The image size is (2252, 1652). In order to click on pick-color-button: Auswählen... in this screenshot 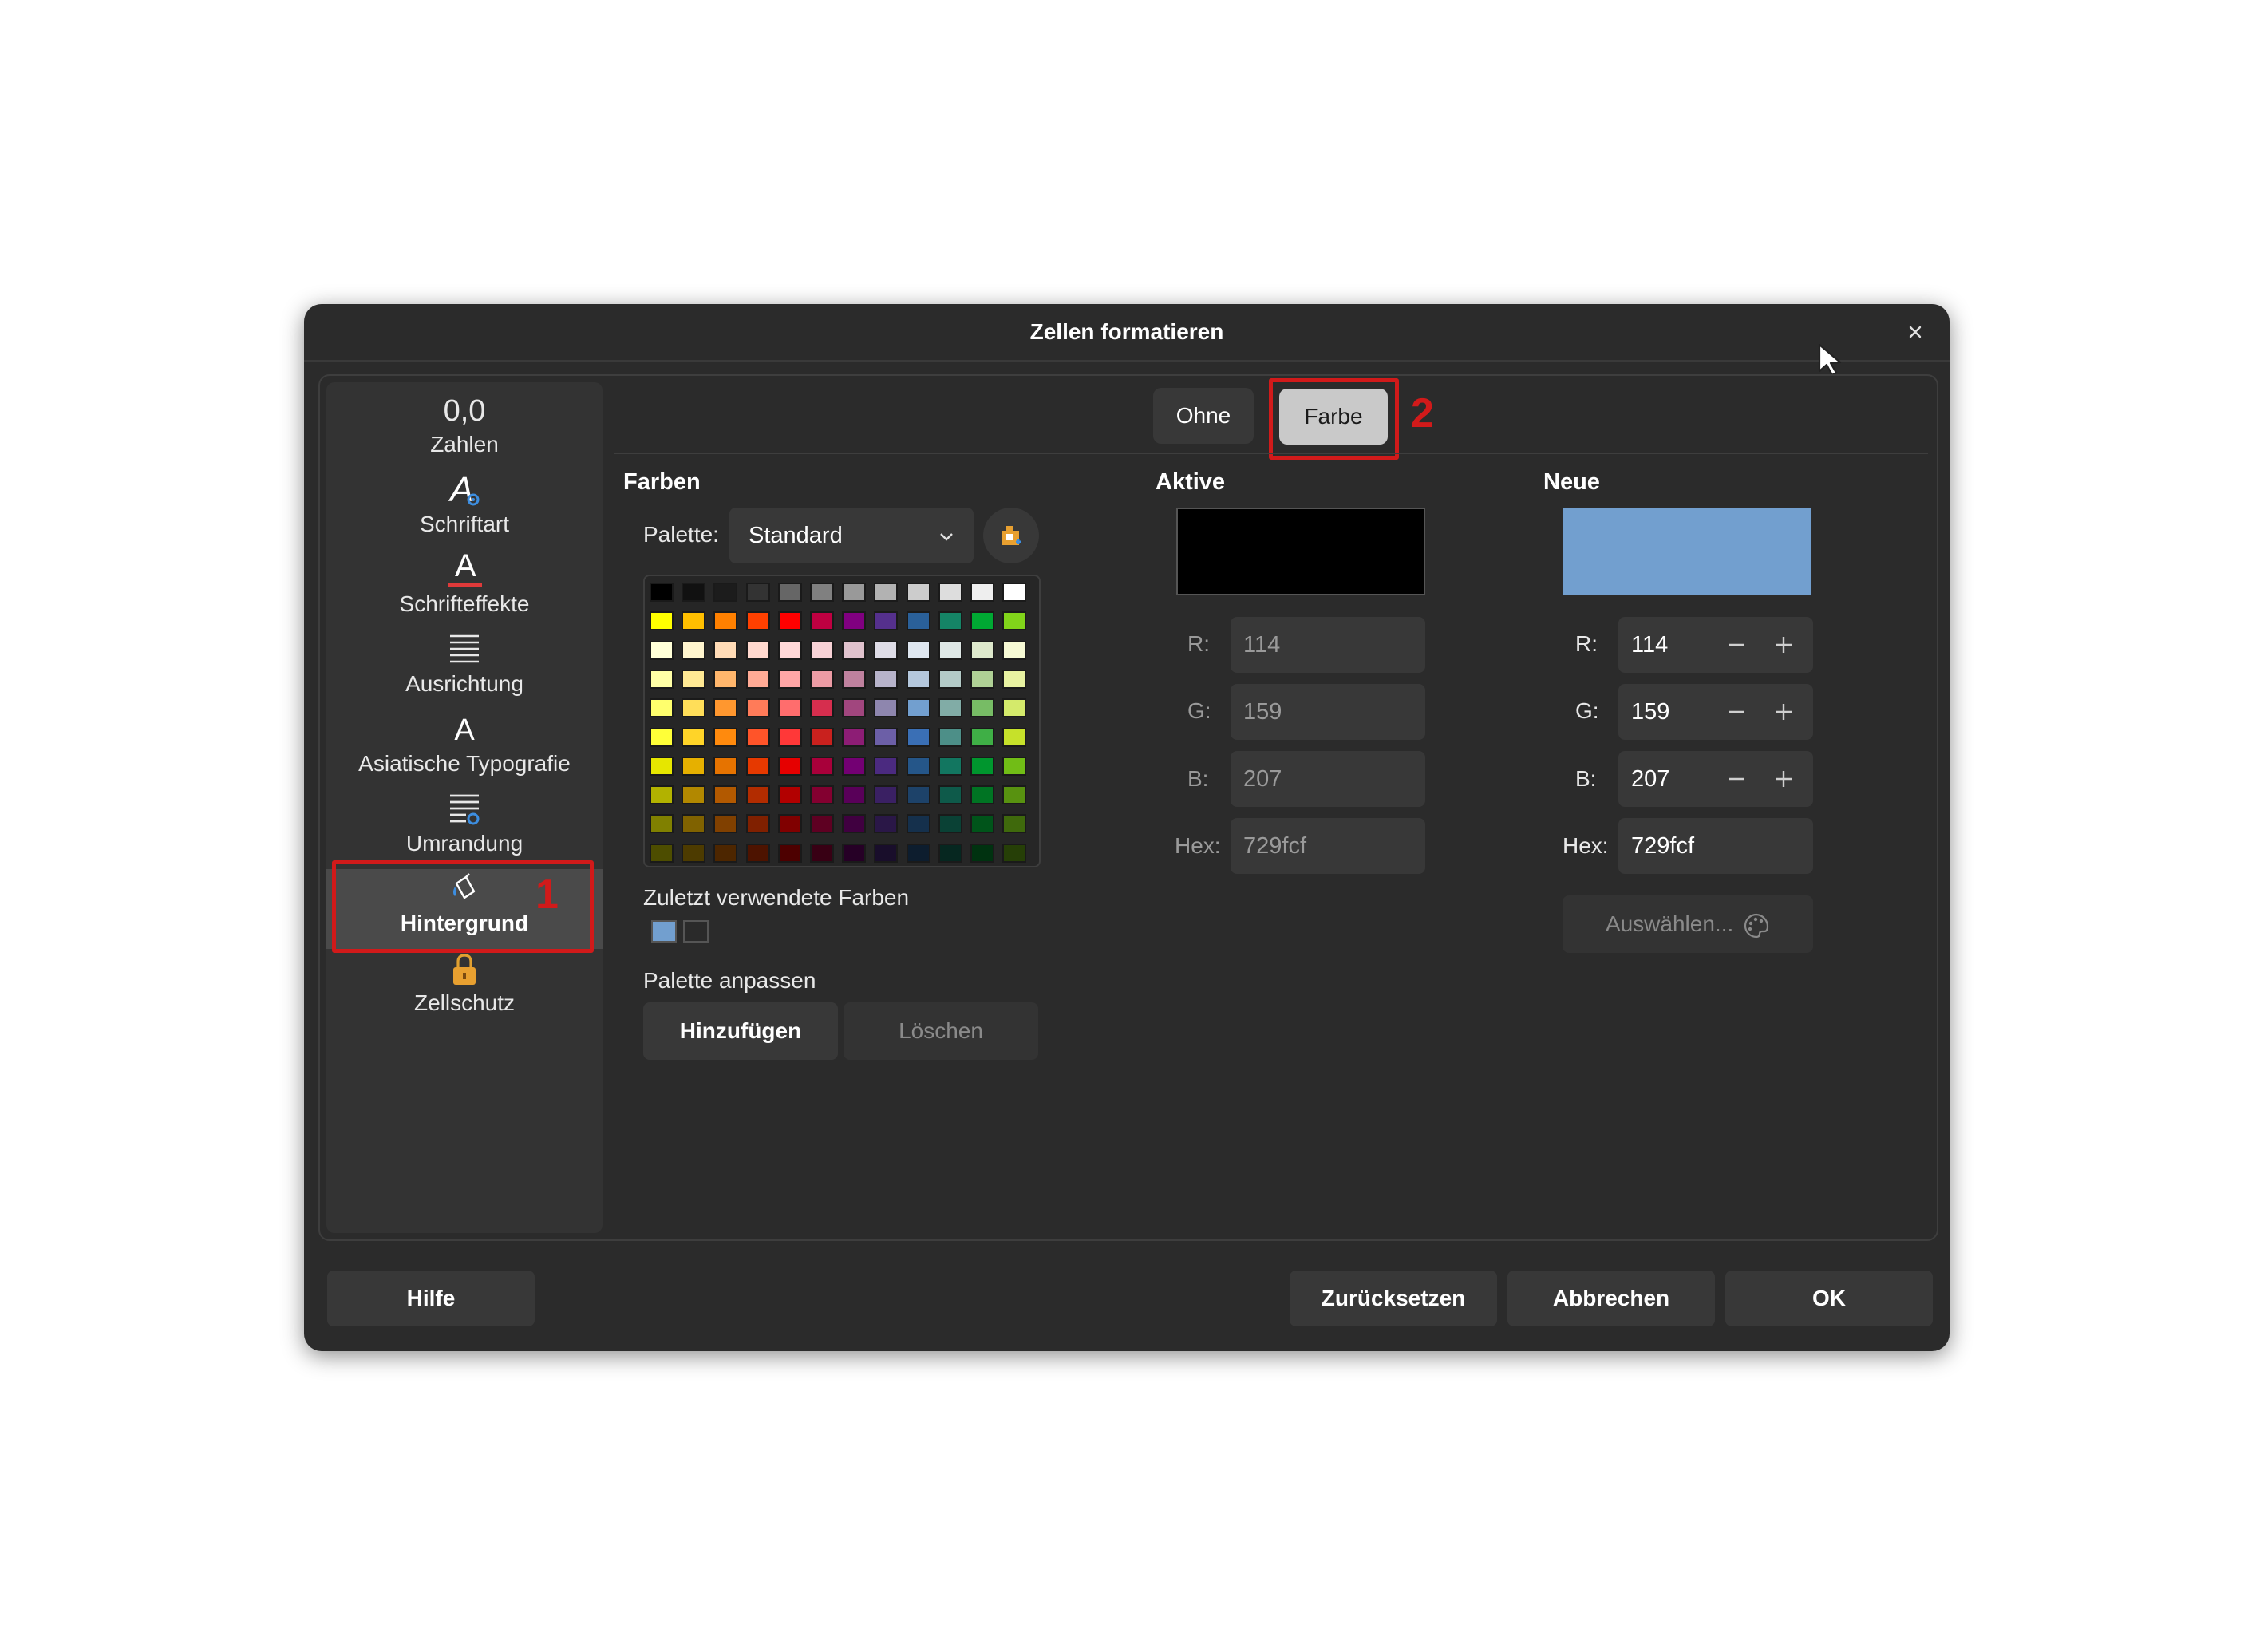, I will do `click(1688, 924)`.